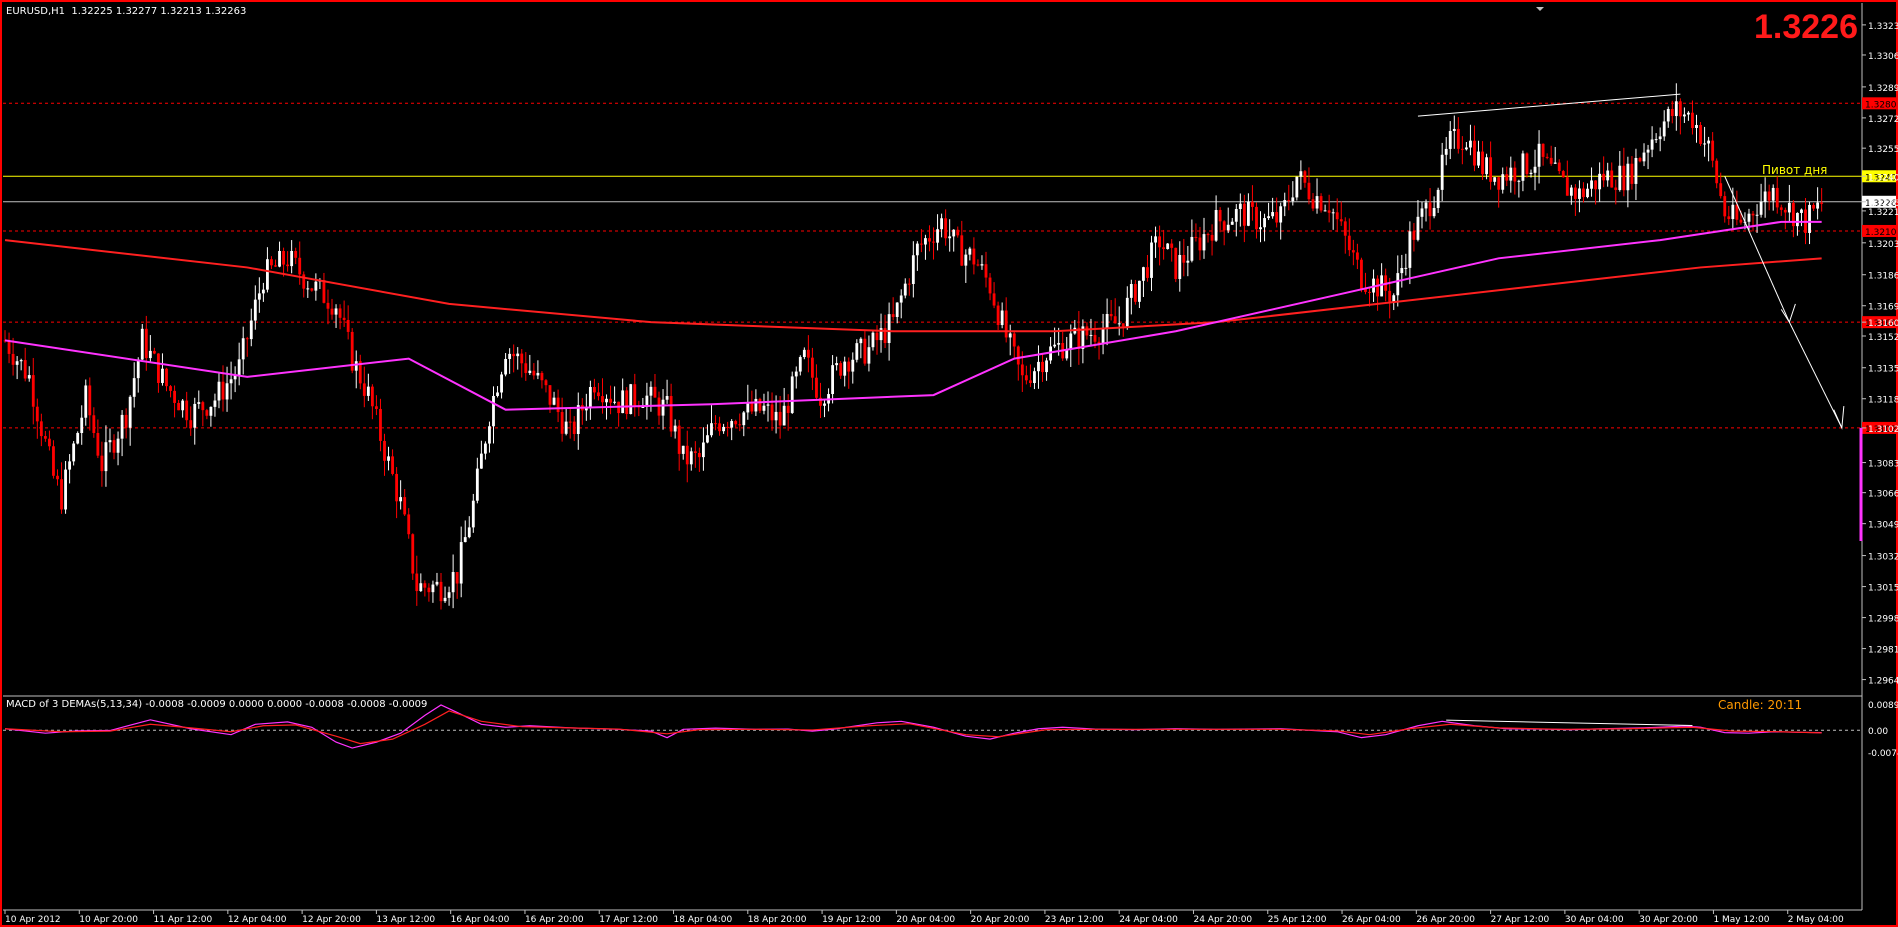 Image resolution: width=1898 pixels, height=927 pixels. I want to click on x-tick-label: 30 Apr 20:00, so click(1668, 920).